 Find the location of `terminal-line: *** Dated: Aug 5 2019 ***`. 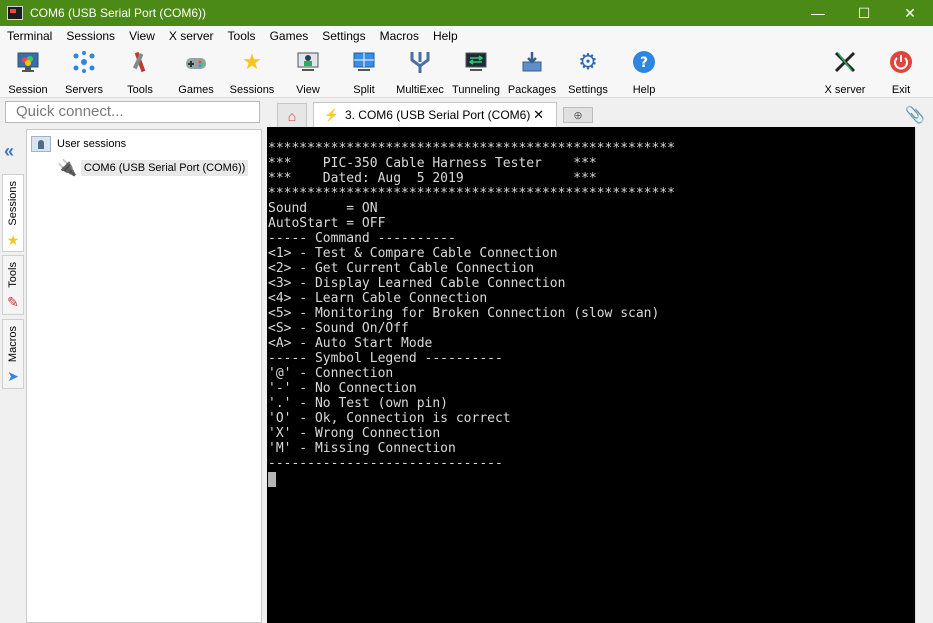

terminal-line: *** Dated: Aug 5 2019 *** is located at coordinates (432, 178).